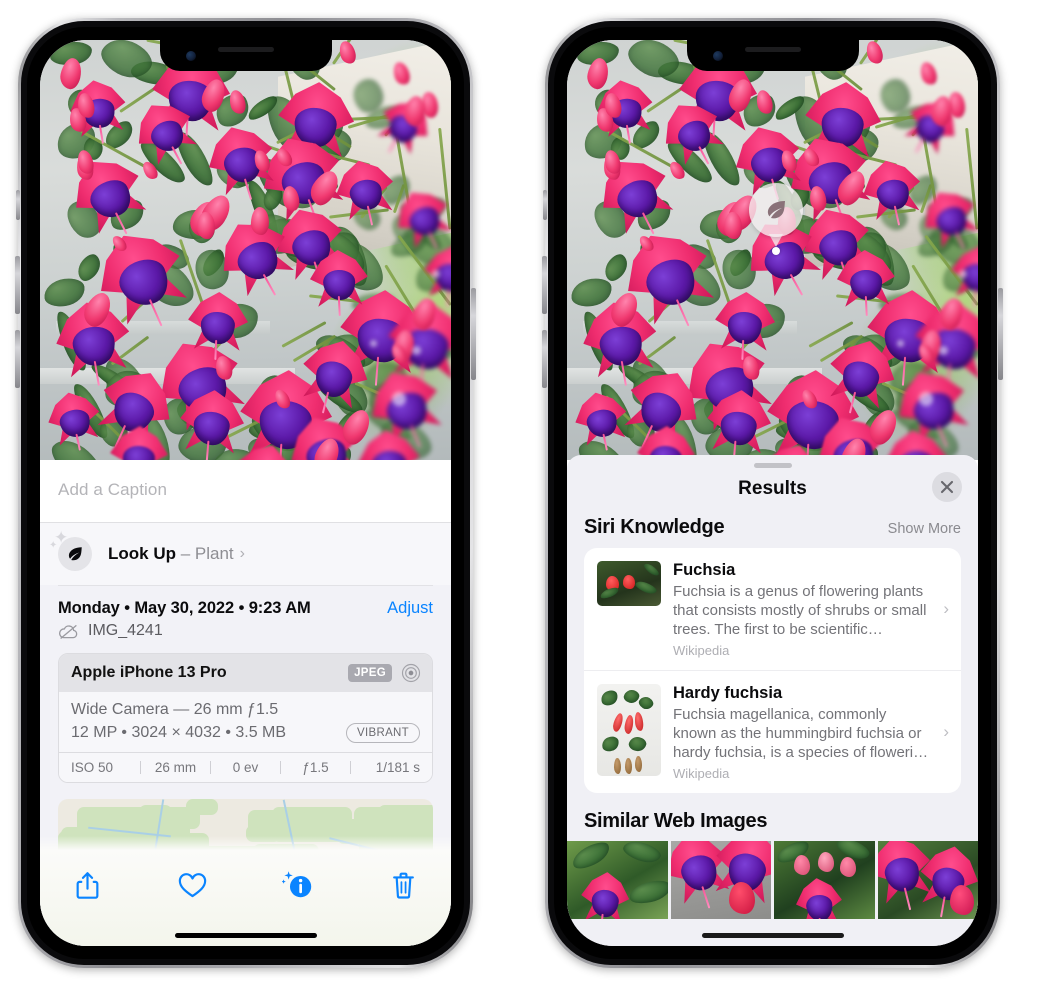  I want to click on exif-focal-length: 26 mm, so click(175, 767).